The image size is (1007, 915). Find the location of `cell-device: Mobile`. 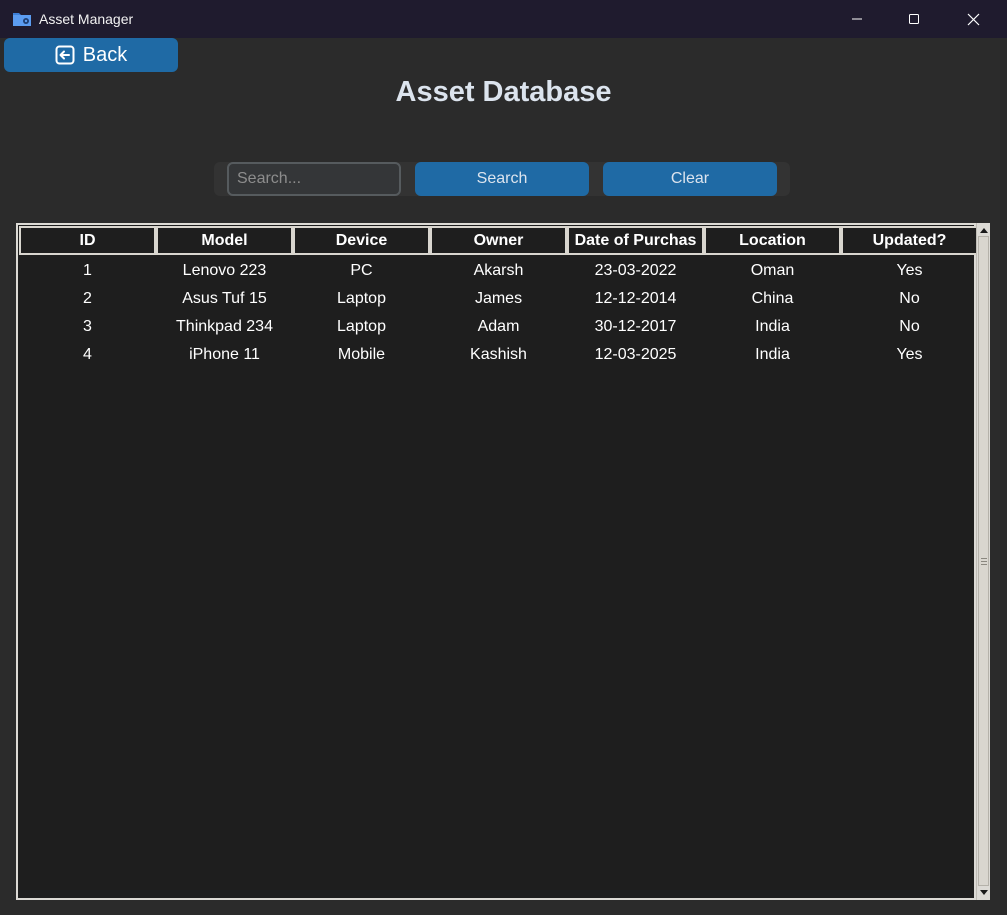

cell-device: Mobile is located at coordinates (361, 354).